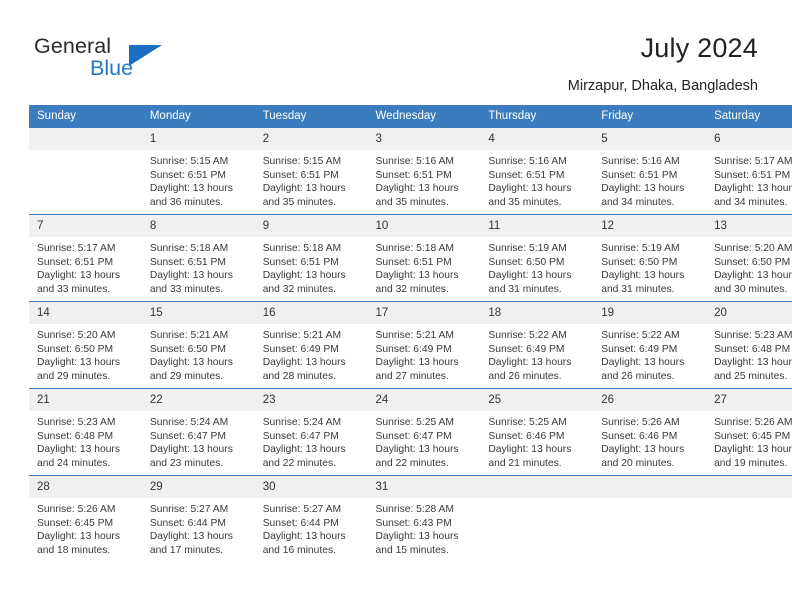  I want to click on sunrise-time: Sunrise: 5:21 AM, so click(414, 335).